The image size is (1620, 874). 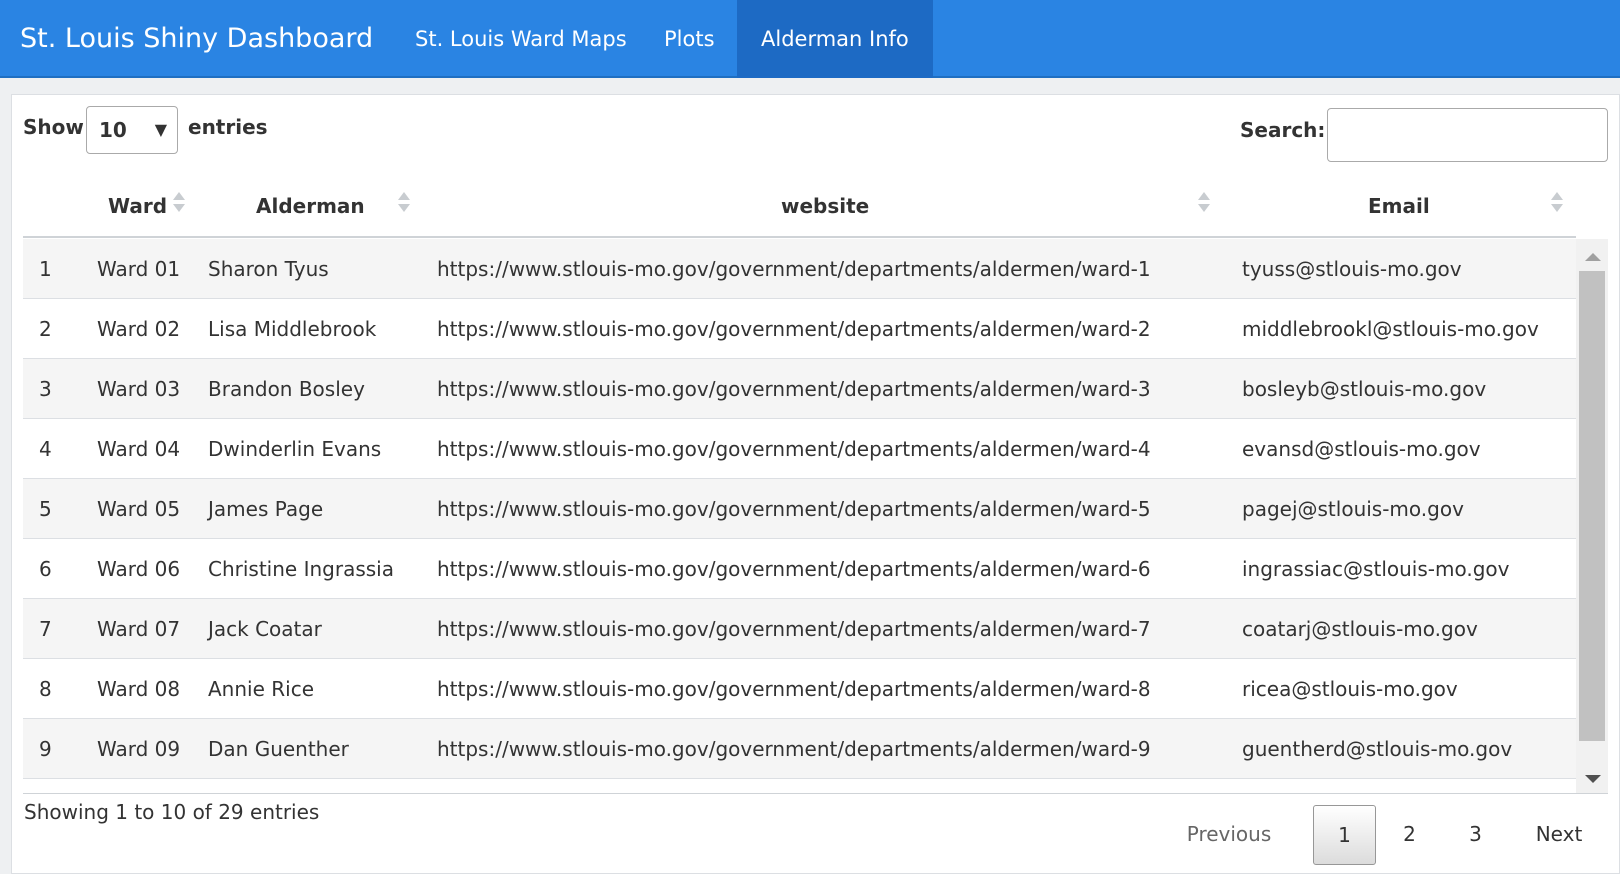 I want to click on row-number: 1, so click(x=45, y=269).